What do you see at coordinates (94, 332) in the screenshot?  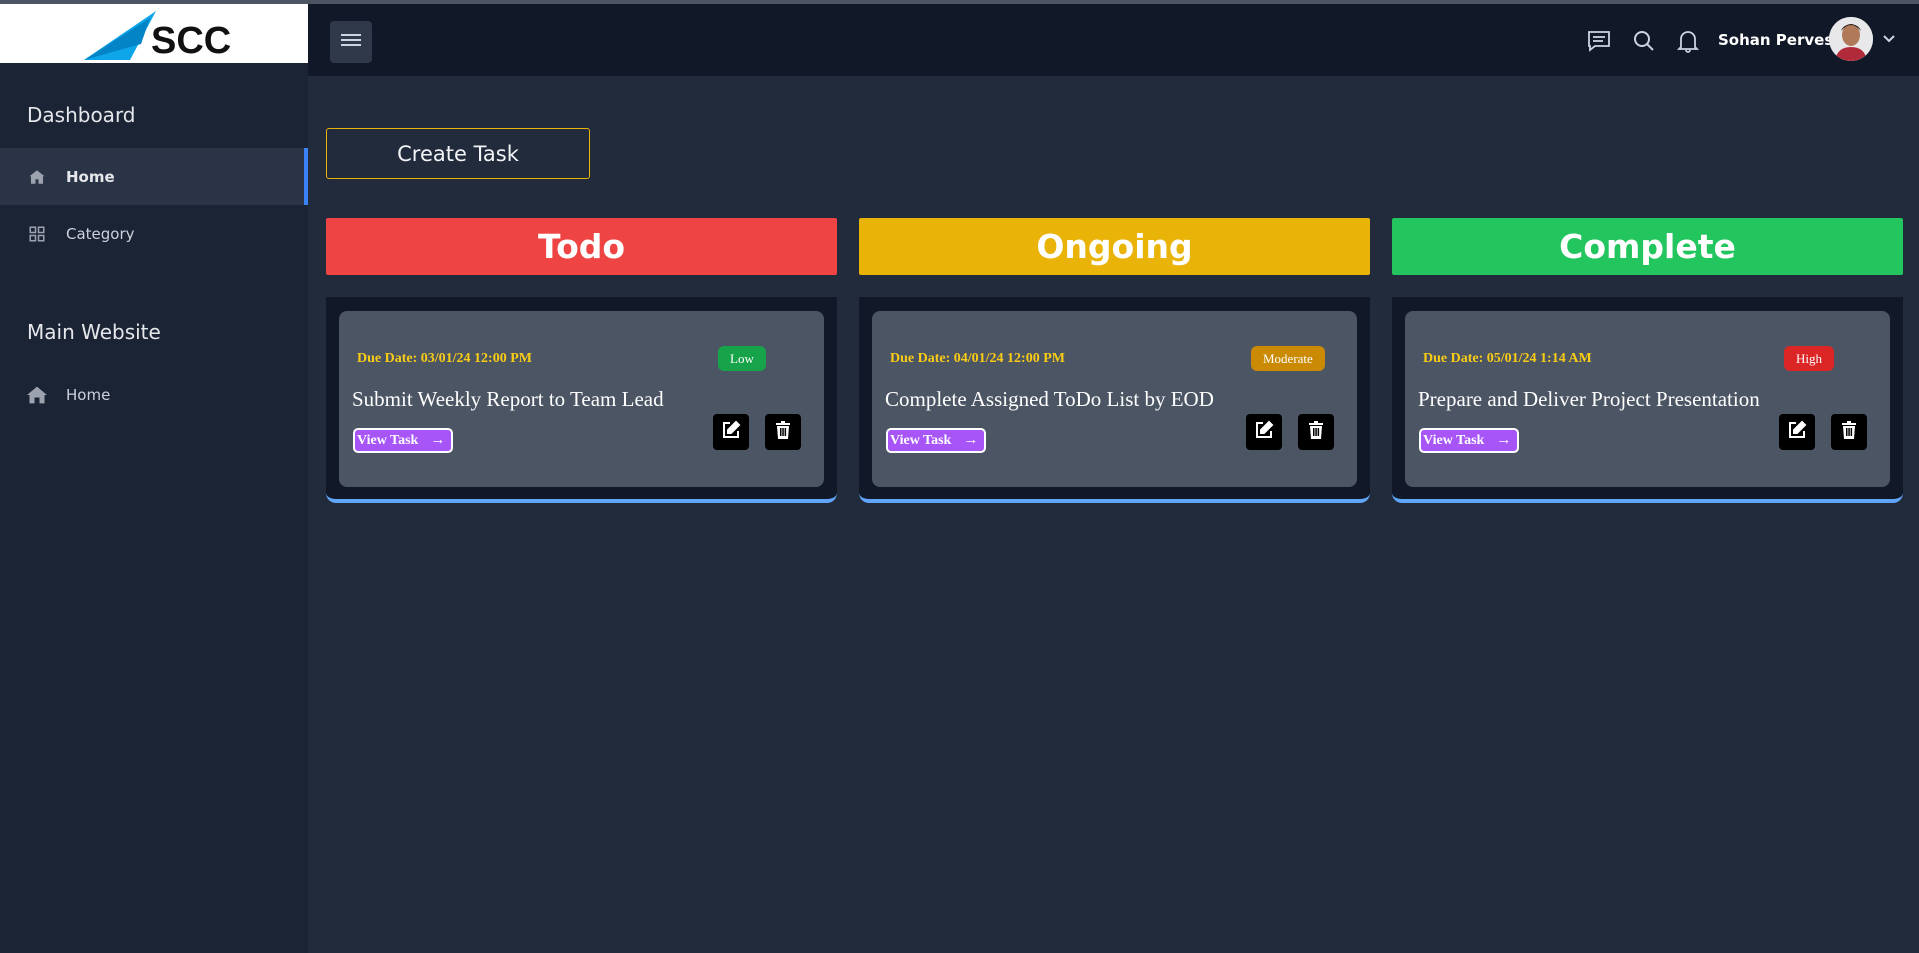 I see `section-main-website: Main Website` at bounding box center [94, 332].